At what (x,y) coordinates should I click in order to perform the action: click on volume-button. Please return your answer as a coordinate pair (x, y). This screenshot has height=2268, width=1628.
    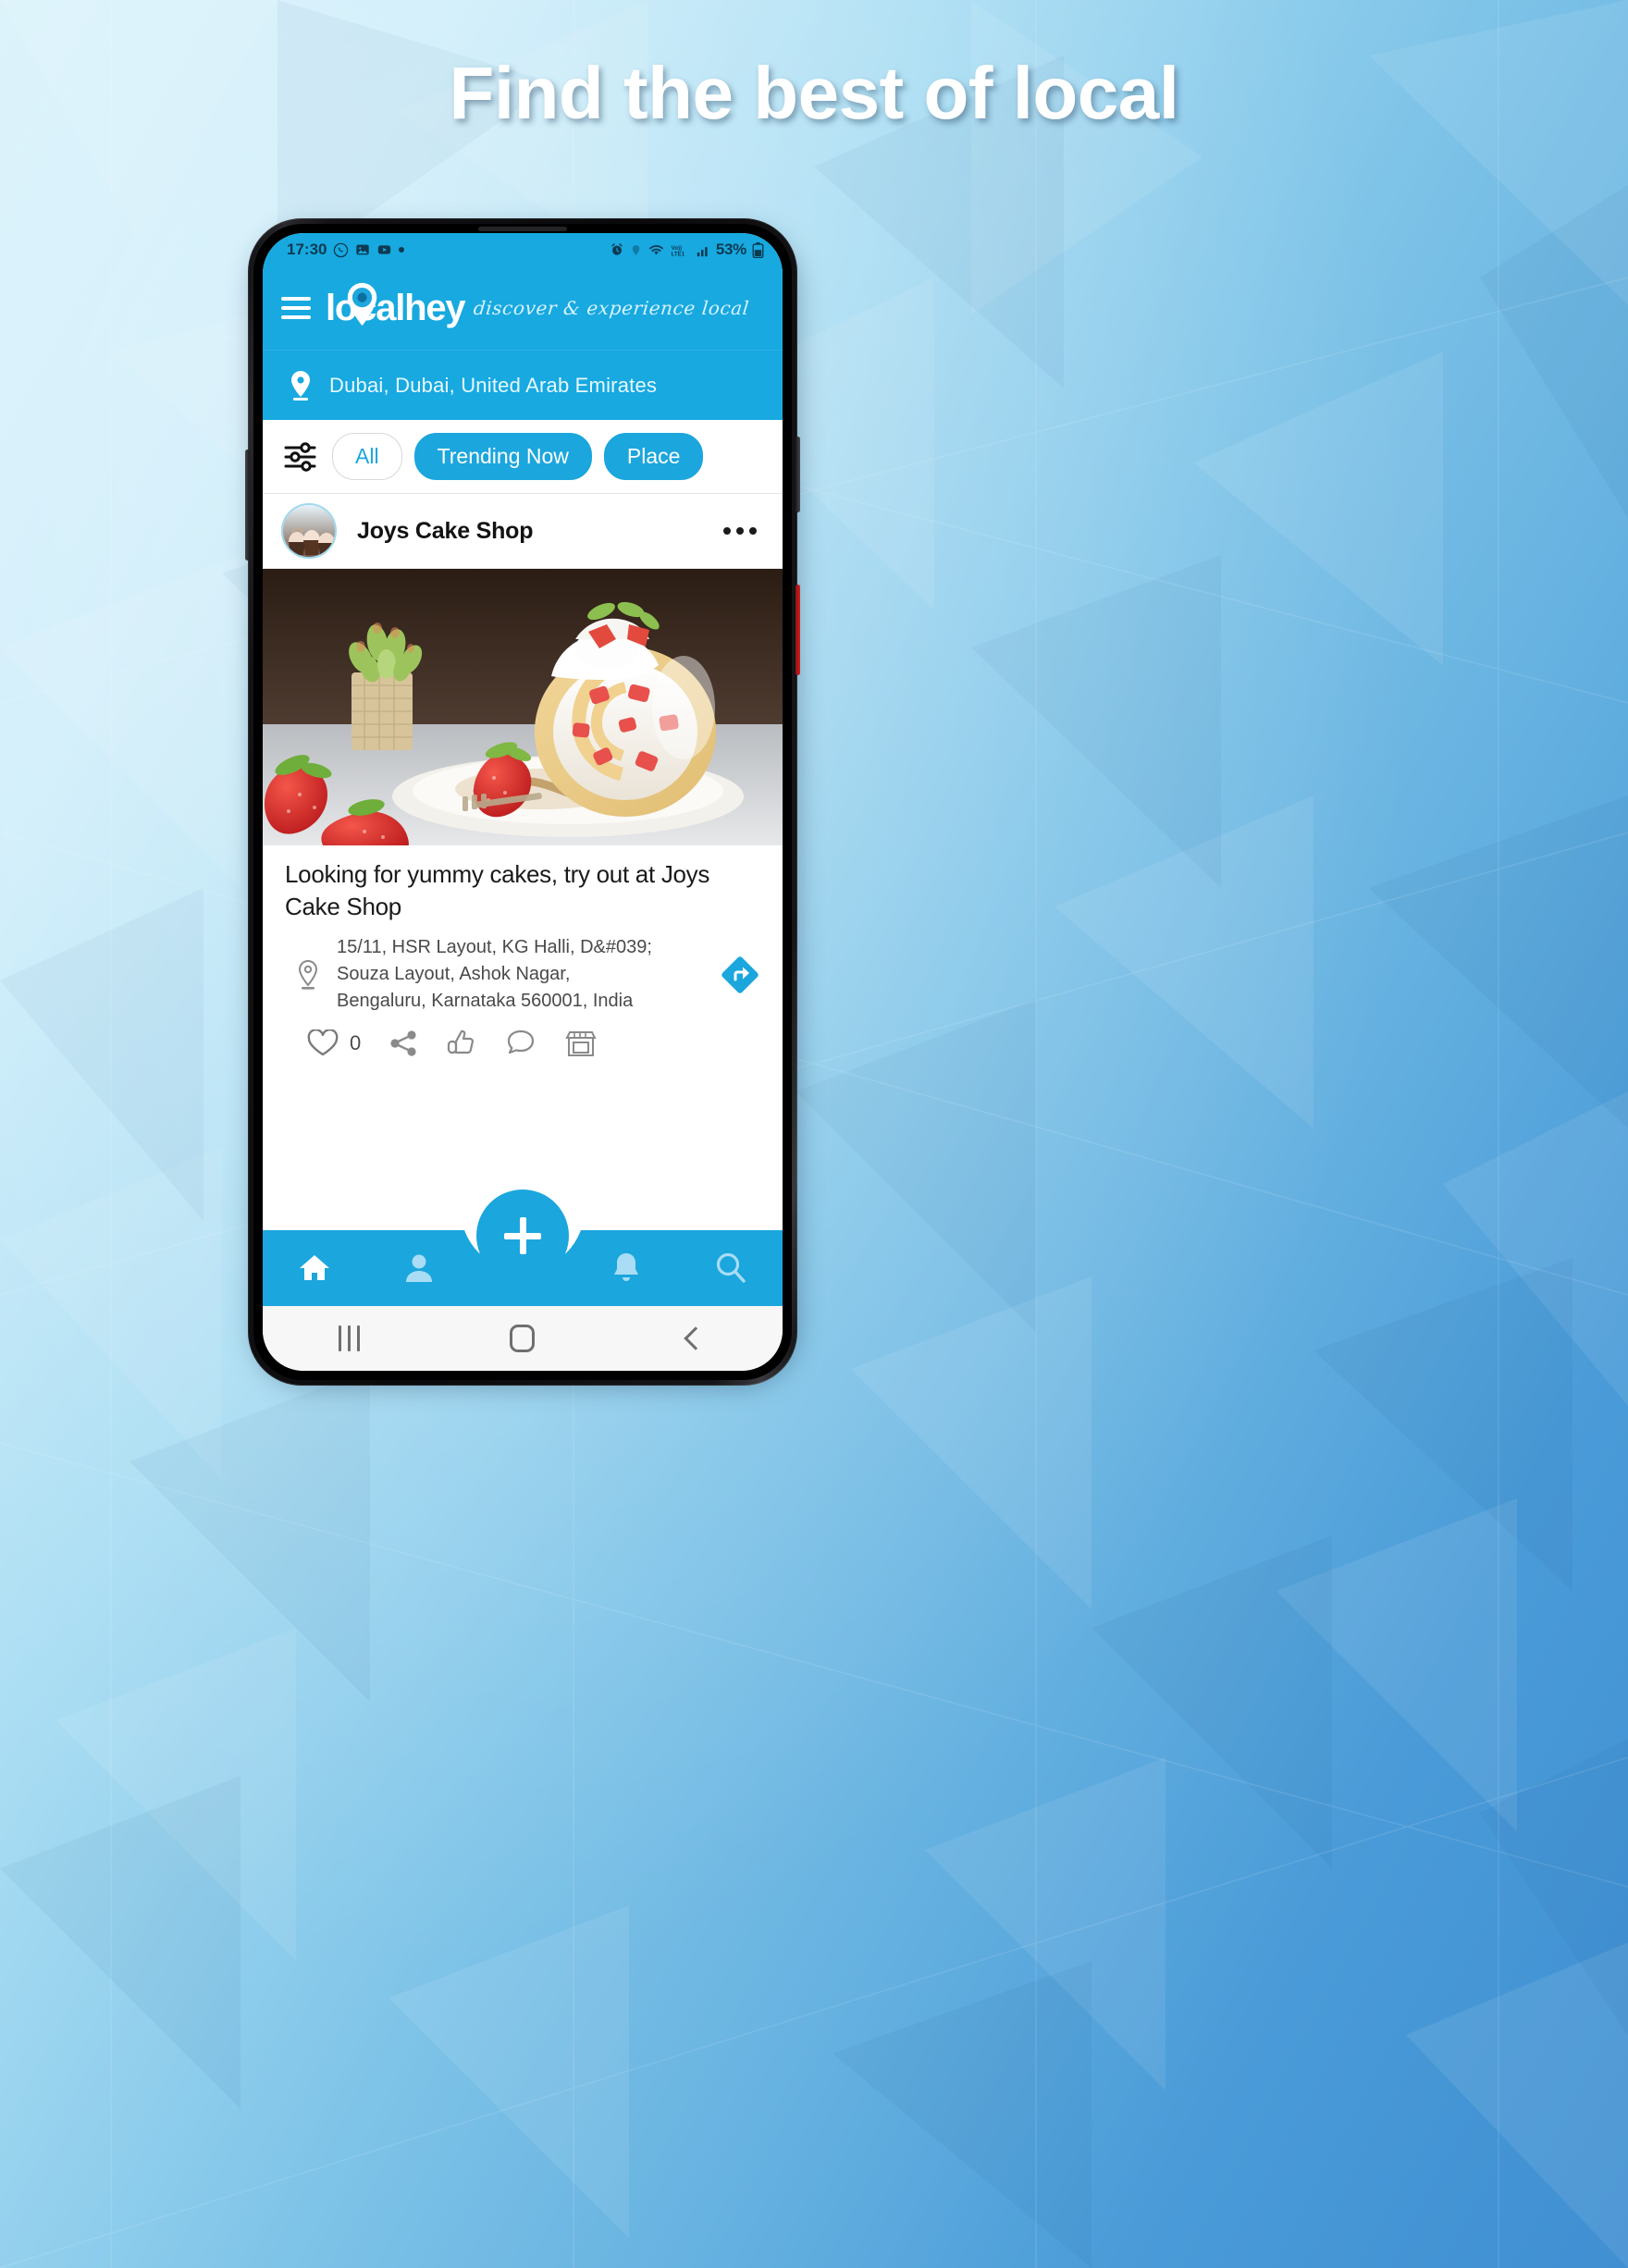
    Looking at the image, I should click on (798, 475).